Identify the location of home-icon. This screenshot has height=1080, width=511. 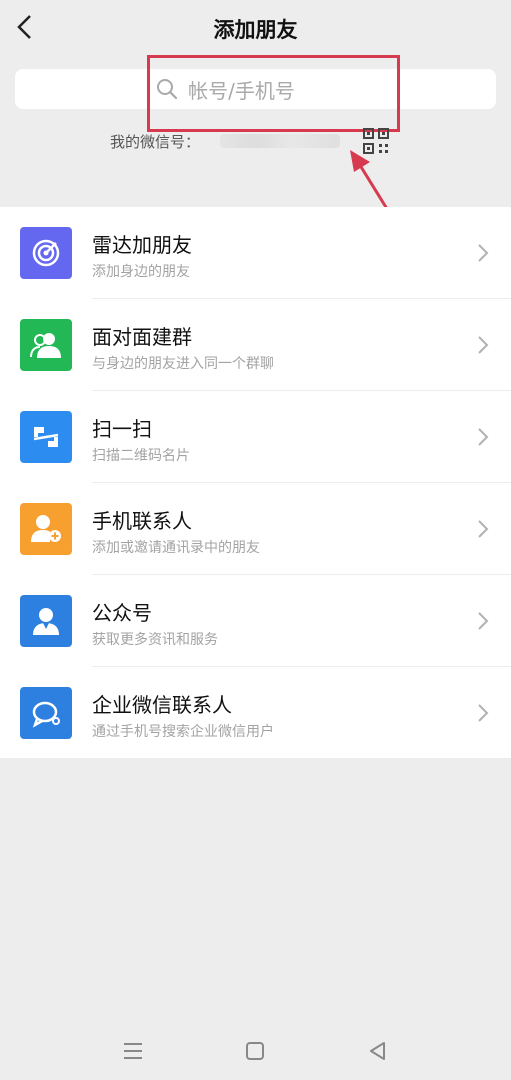
(255, 1051).